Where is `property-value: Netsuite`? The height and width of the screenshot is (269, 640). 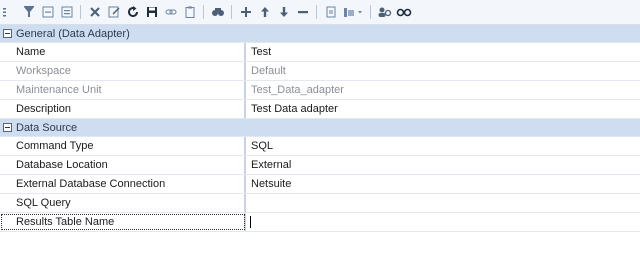
property-value: Netsuite is located at coordinates (443, 184).